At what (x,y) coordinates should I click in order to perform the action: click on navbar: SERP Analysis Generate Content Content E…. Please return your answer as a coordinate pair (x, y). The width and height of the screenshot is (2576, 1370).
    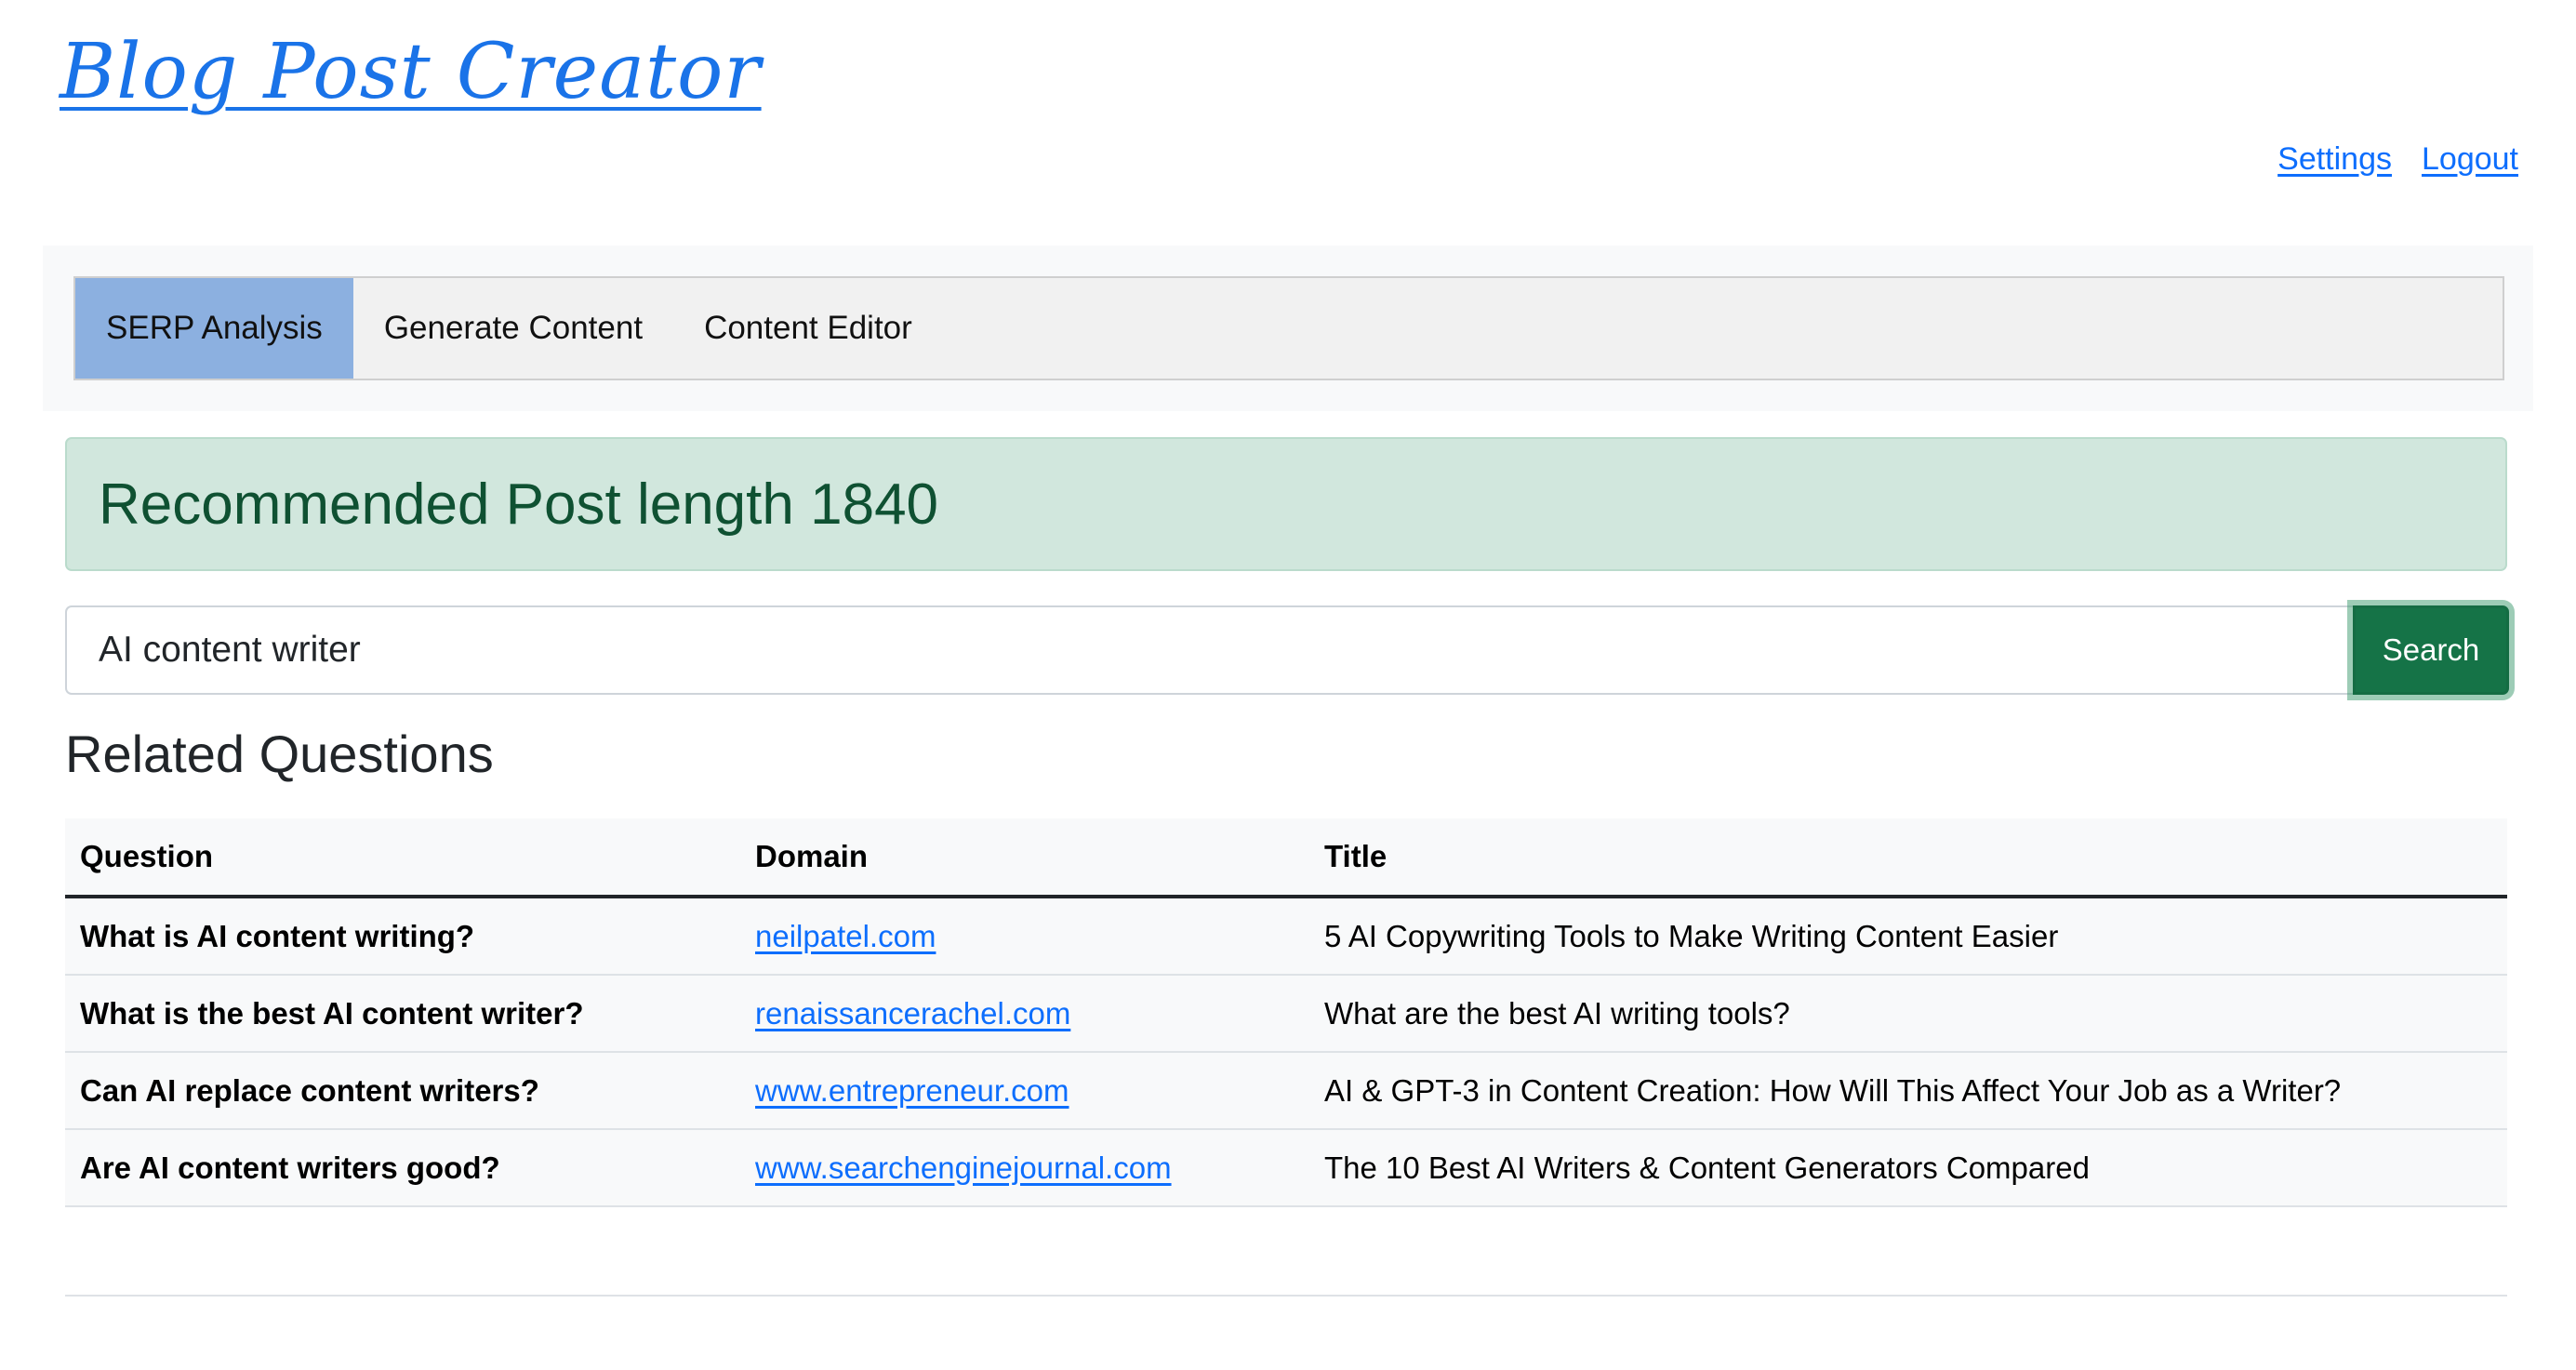
    Looking at the image, I should click on (1288, 328).